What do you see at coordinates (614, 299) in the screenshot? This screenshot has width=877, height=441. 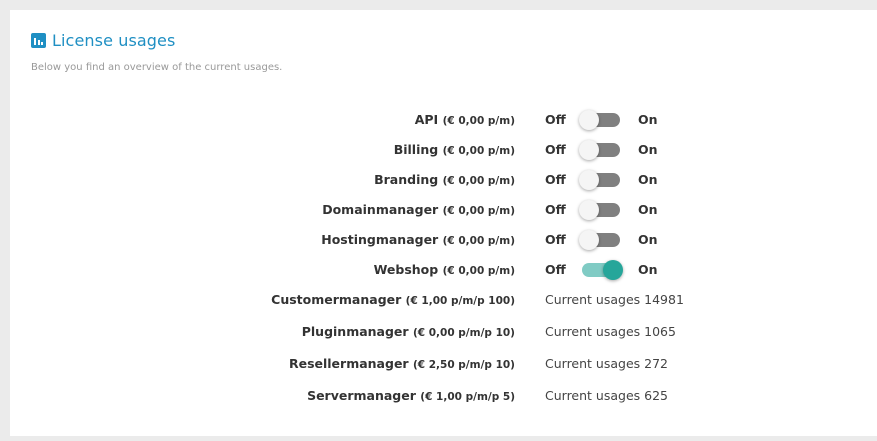 I see `usage-value: Current usages 14981` at bounding box center [614, 299].